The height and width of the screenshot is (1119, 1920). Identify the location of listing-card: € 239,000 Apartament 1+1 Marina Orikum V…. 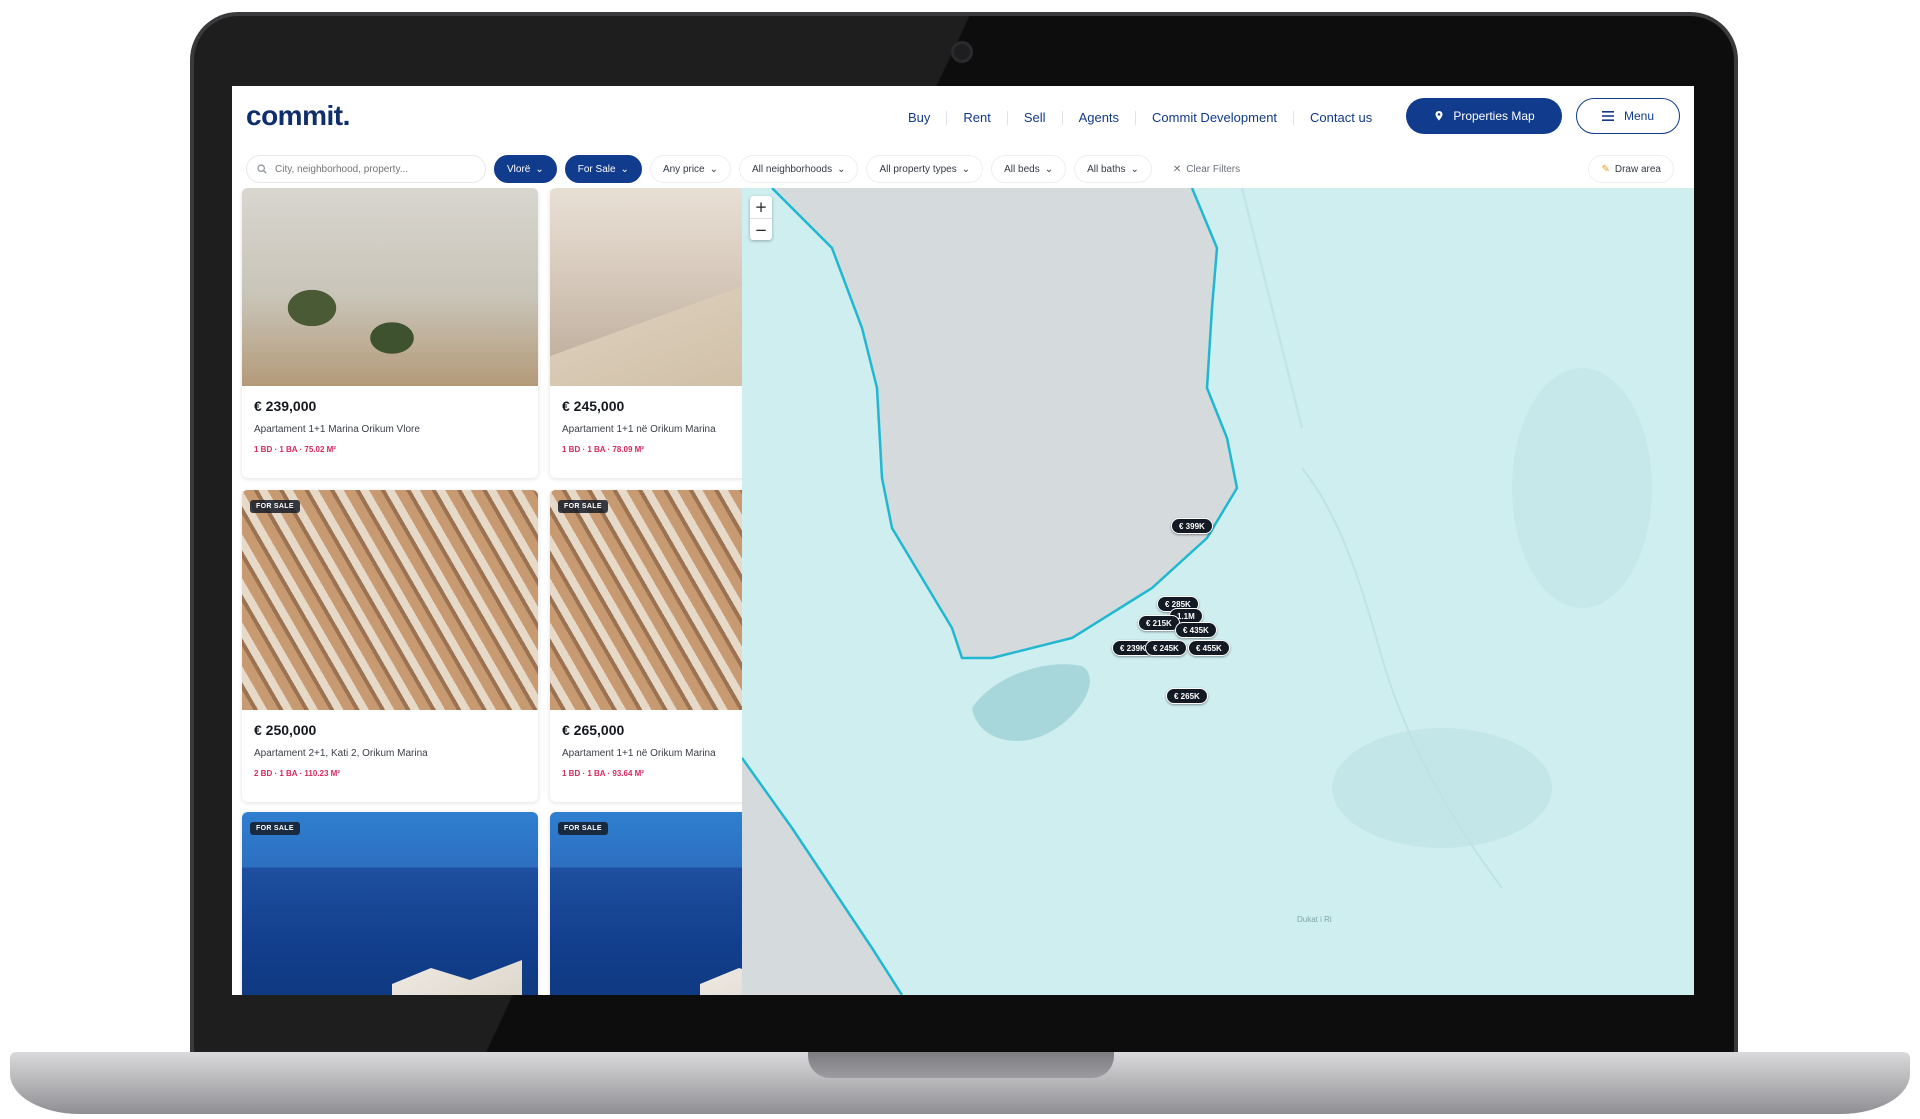
(390, 333).